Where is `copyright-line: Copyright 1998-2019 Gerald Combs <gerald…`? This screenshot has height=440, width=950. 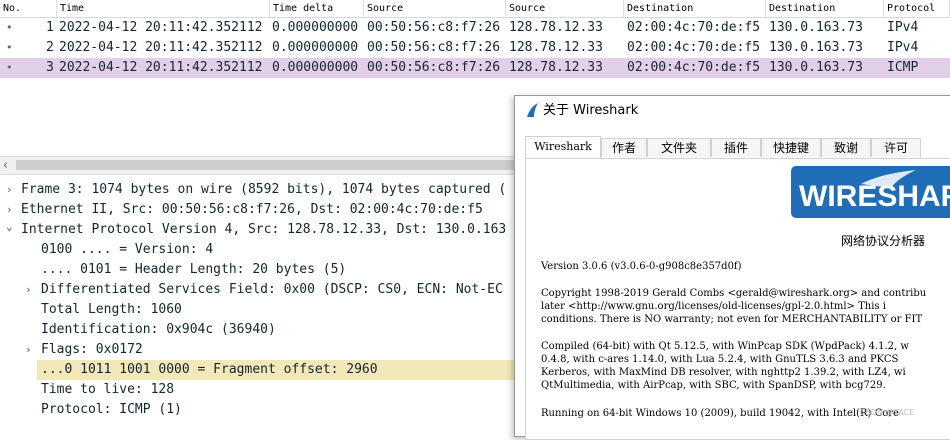
copyright-line: Copyright 1998-2019 Gerald Combs <gerald… is located at coordinates (734, 293).